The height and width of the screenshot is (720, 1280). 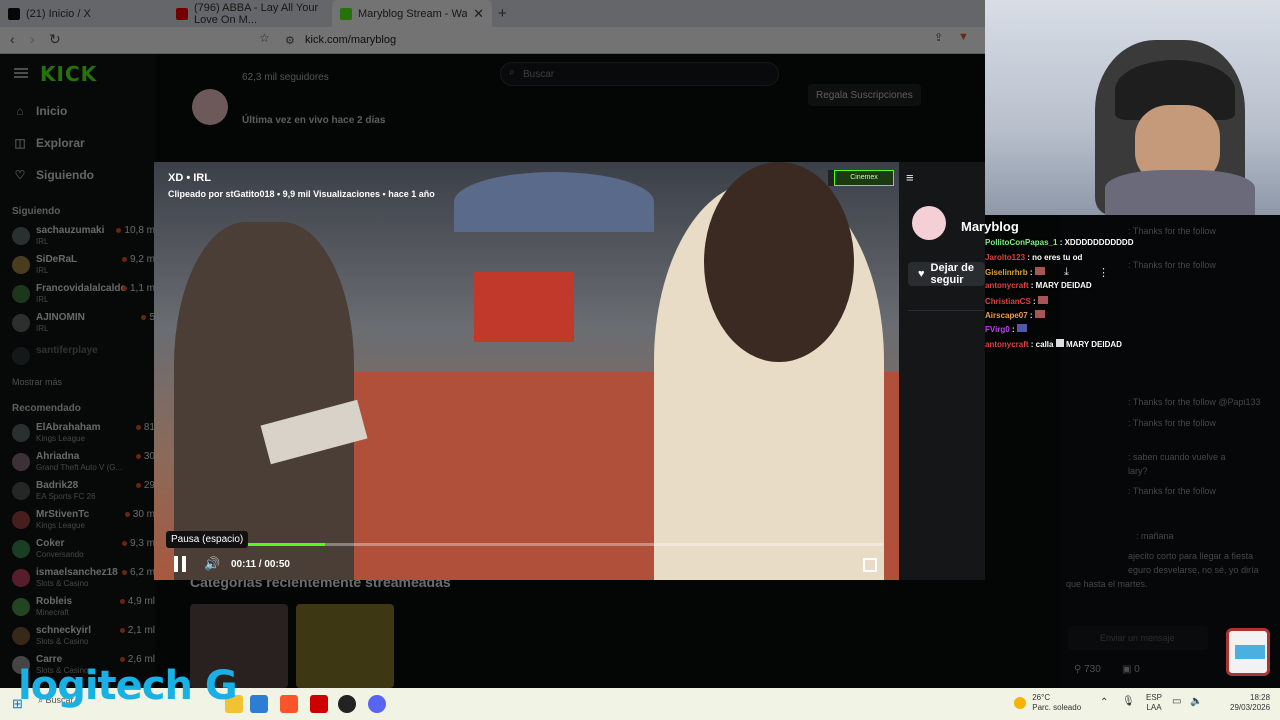 I want to click on following-channel: sachauzumaki IRL 10,8 m, so click(x=83, y=238).